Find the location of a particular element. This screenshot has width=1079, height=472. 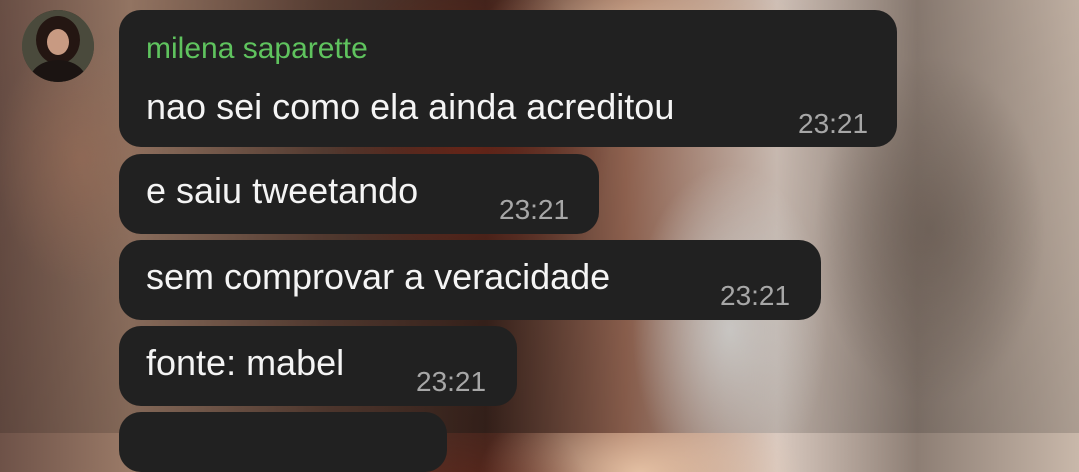

avatar-image is located at coordinates (58, 46).